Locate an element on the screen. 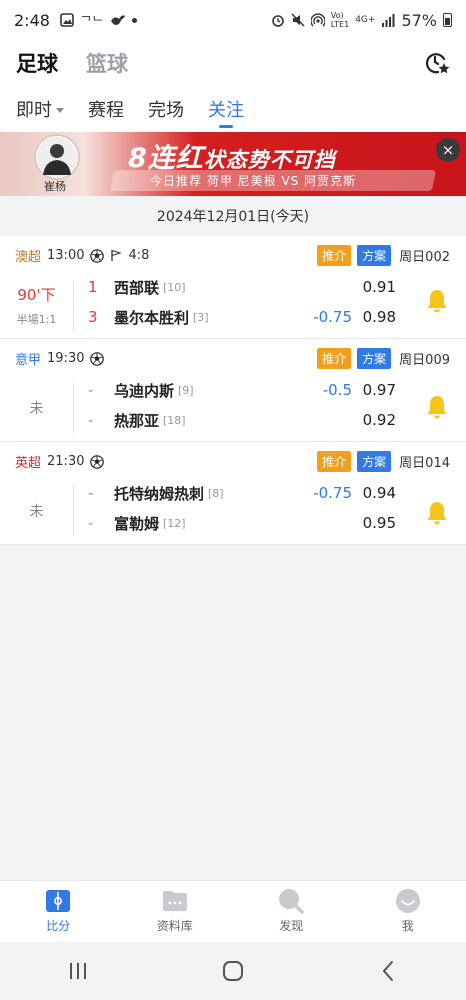 The height and width of the screenshot is (1000, 466). home-team-row: 1 西部联 [10] 0.91 is located at coordinates (248, 287).